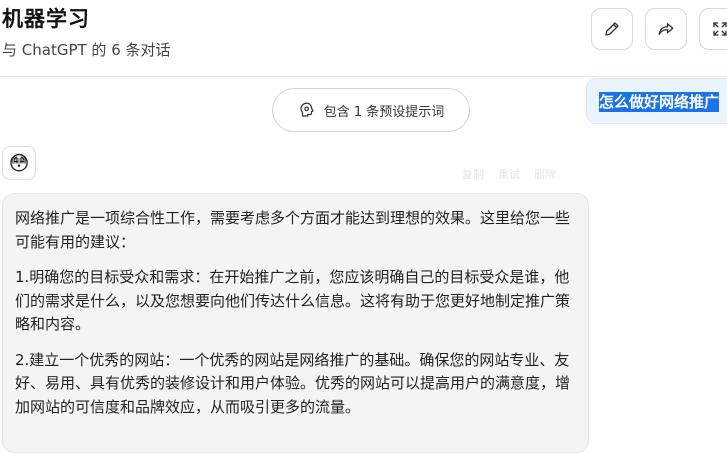  Describe the element at coordinates (384, 112) in the screenshot. I see `preset-prompt-label: 包含 1 条预设提示词` at that location.